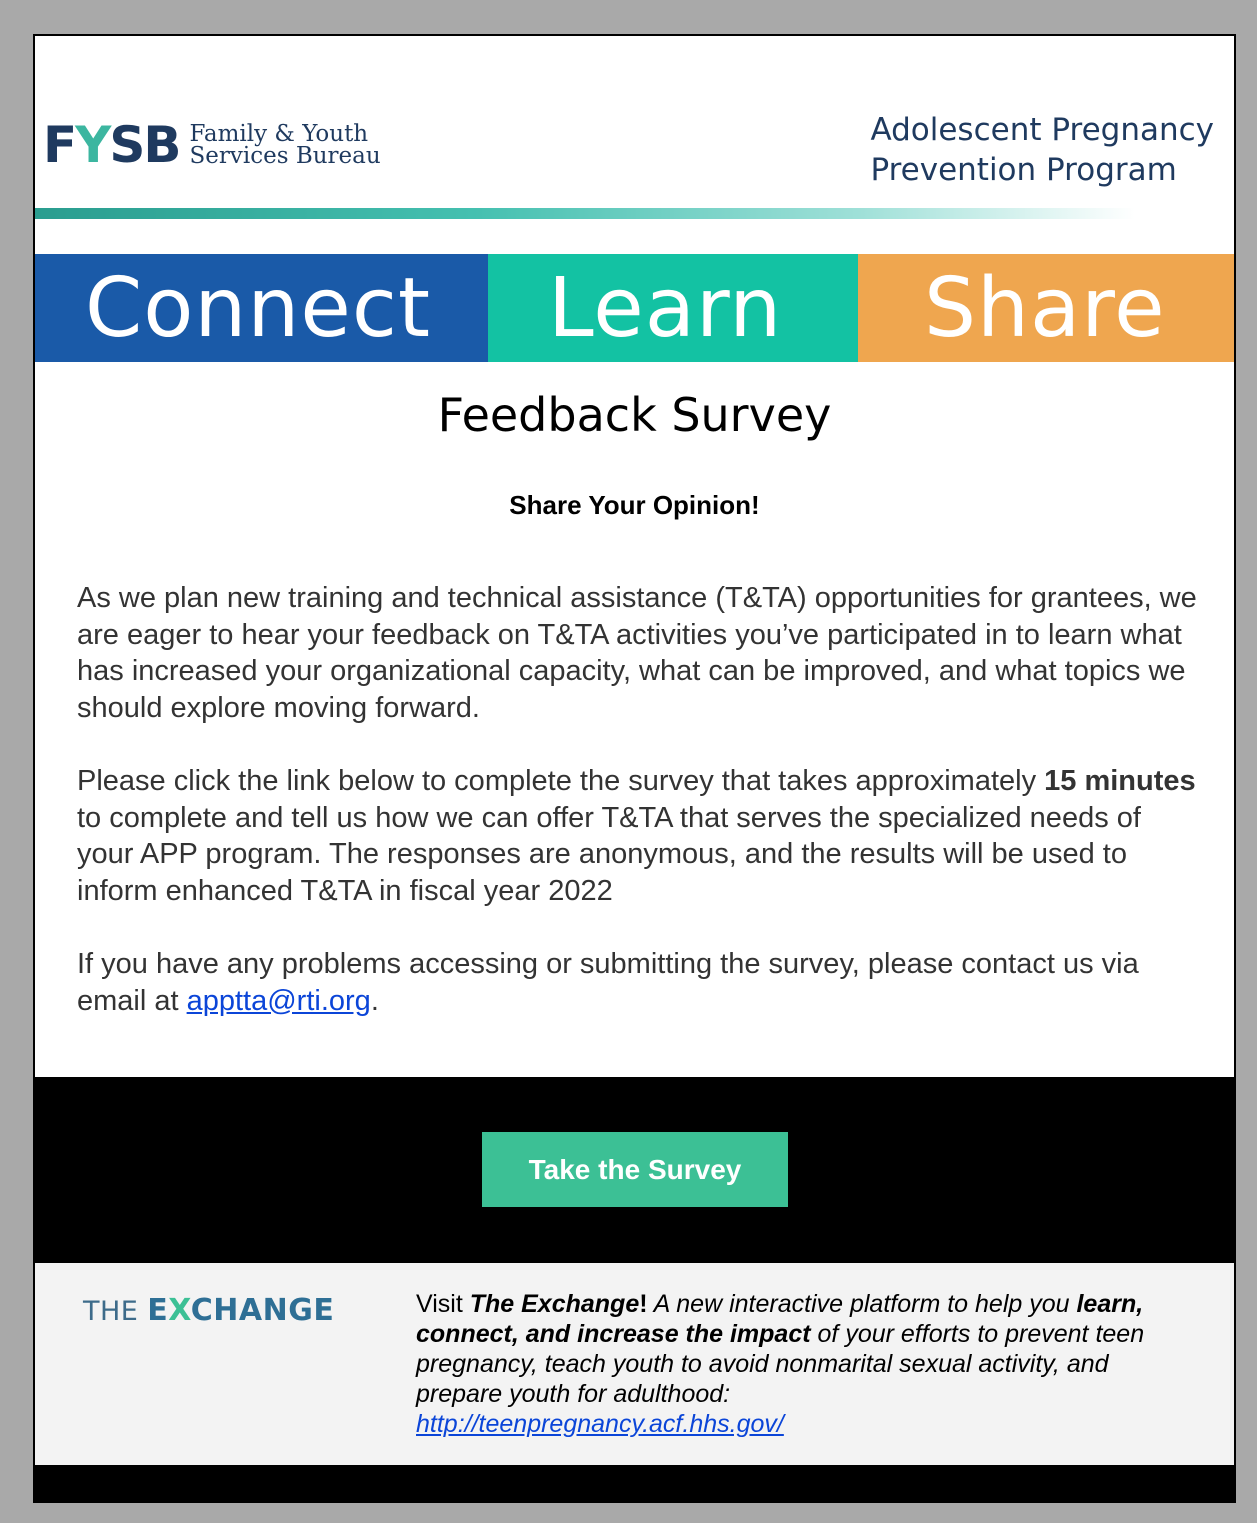 Image resolution: width=1257 pixels, height=1523 pixels. What do you see at coordinates (279, 1001) in the screenshot?
I see `email-link: apptta@rti.org` at bounding box center [279, 1001].